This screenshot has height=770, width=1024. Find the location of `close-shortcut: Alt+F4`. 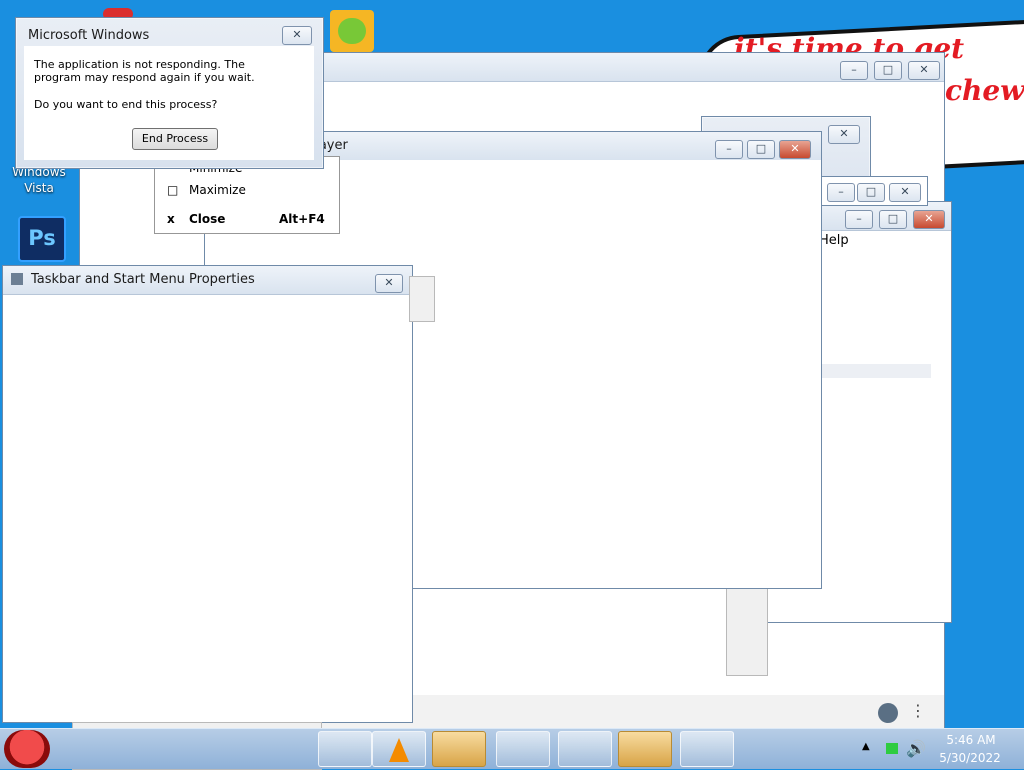

close-shortcut: Alt+F4 is located at coordinates (302, 219).